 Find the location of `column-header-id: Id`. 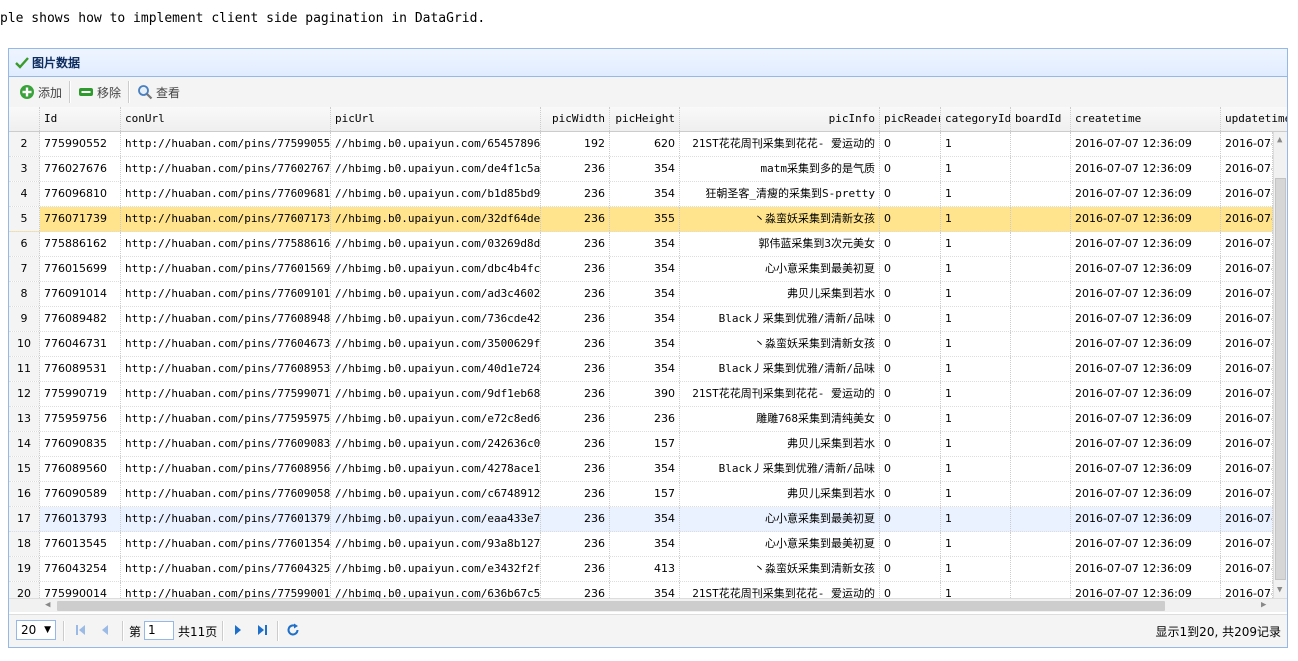

column-header-id: Id is located at coordinates (80, 119).